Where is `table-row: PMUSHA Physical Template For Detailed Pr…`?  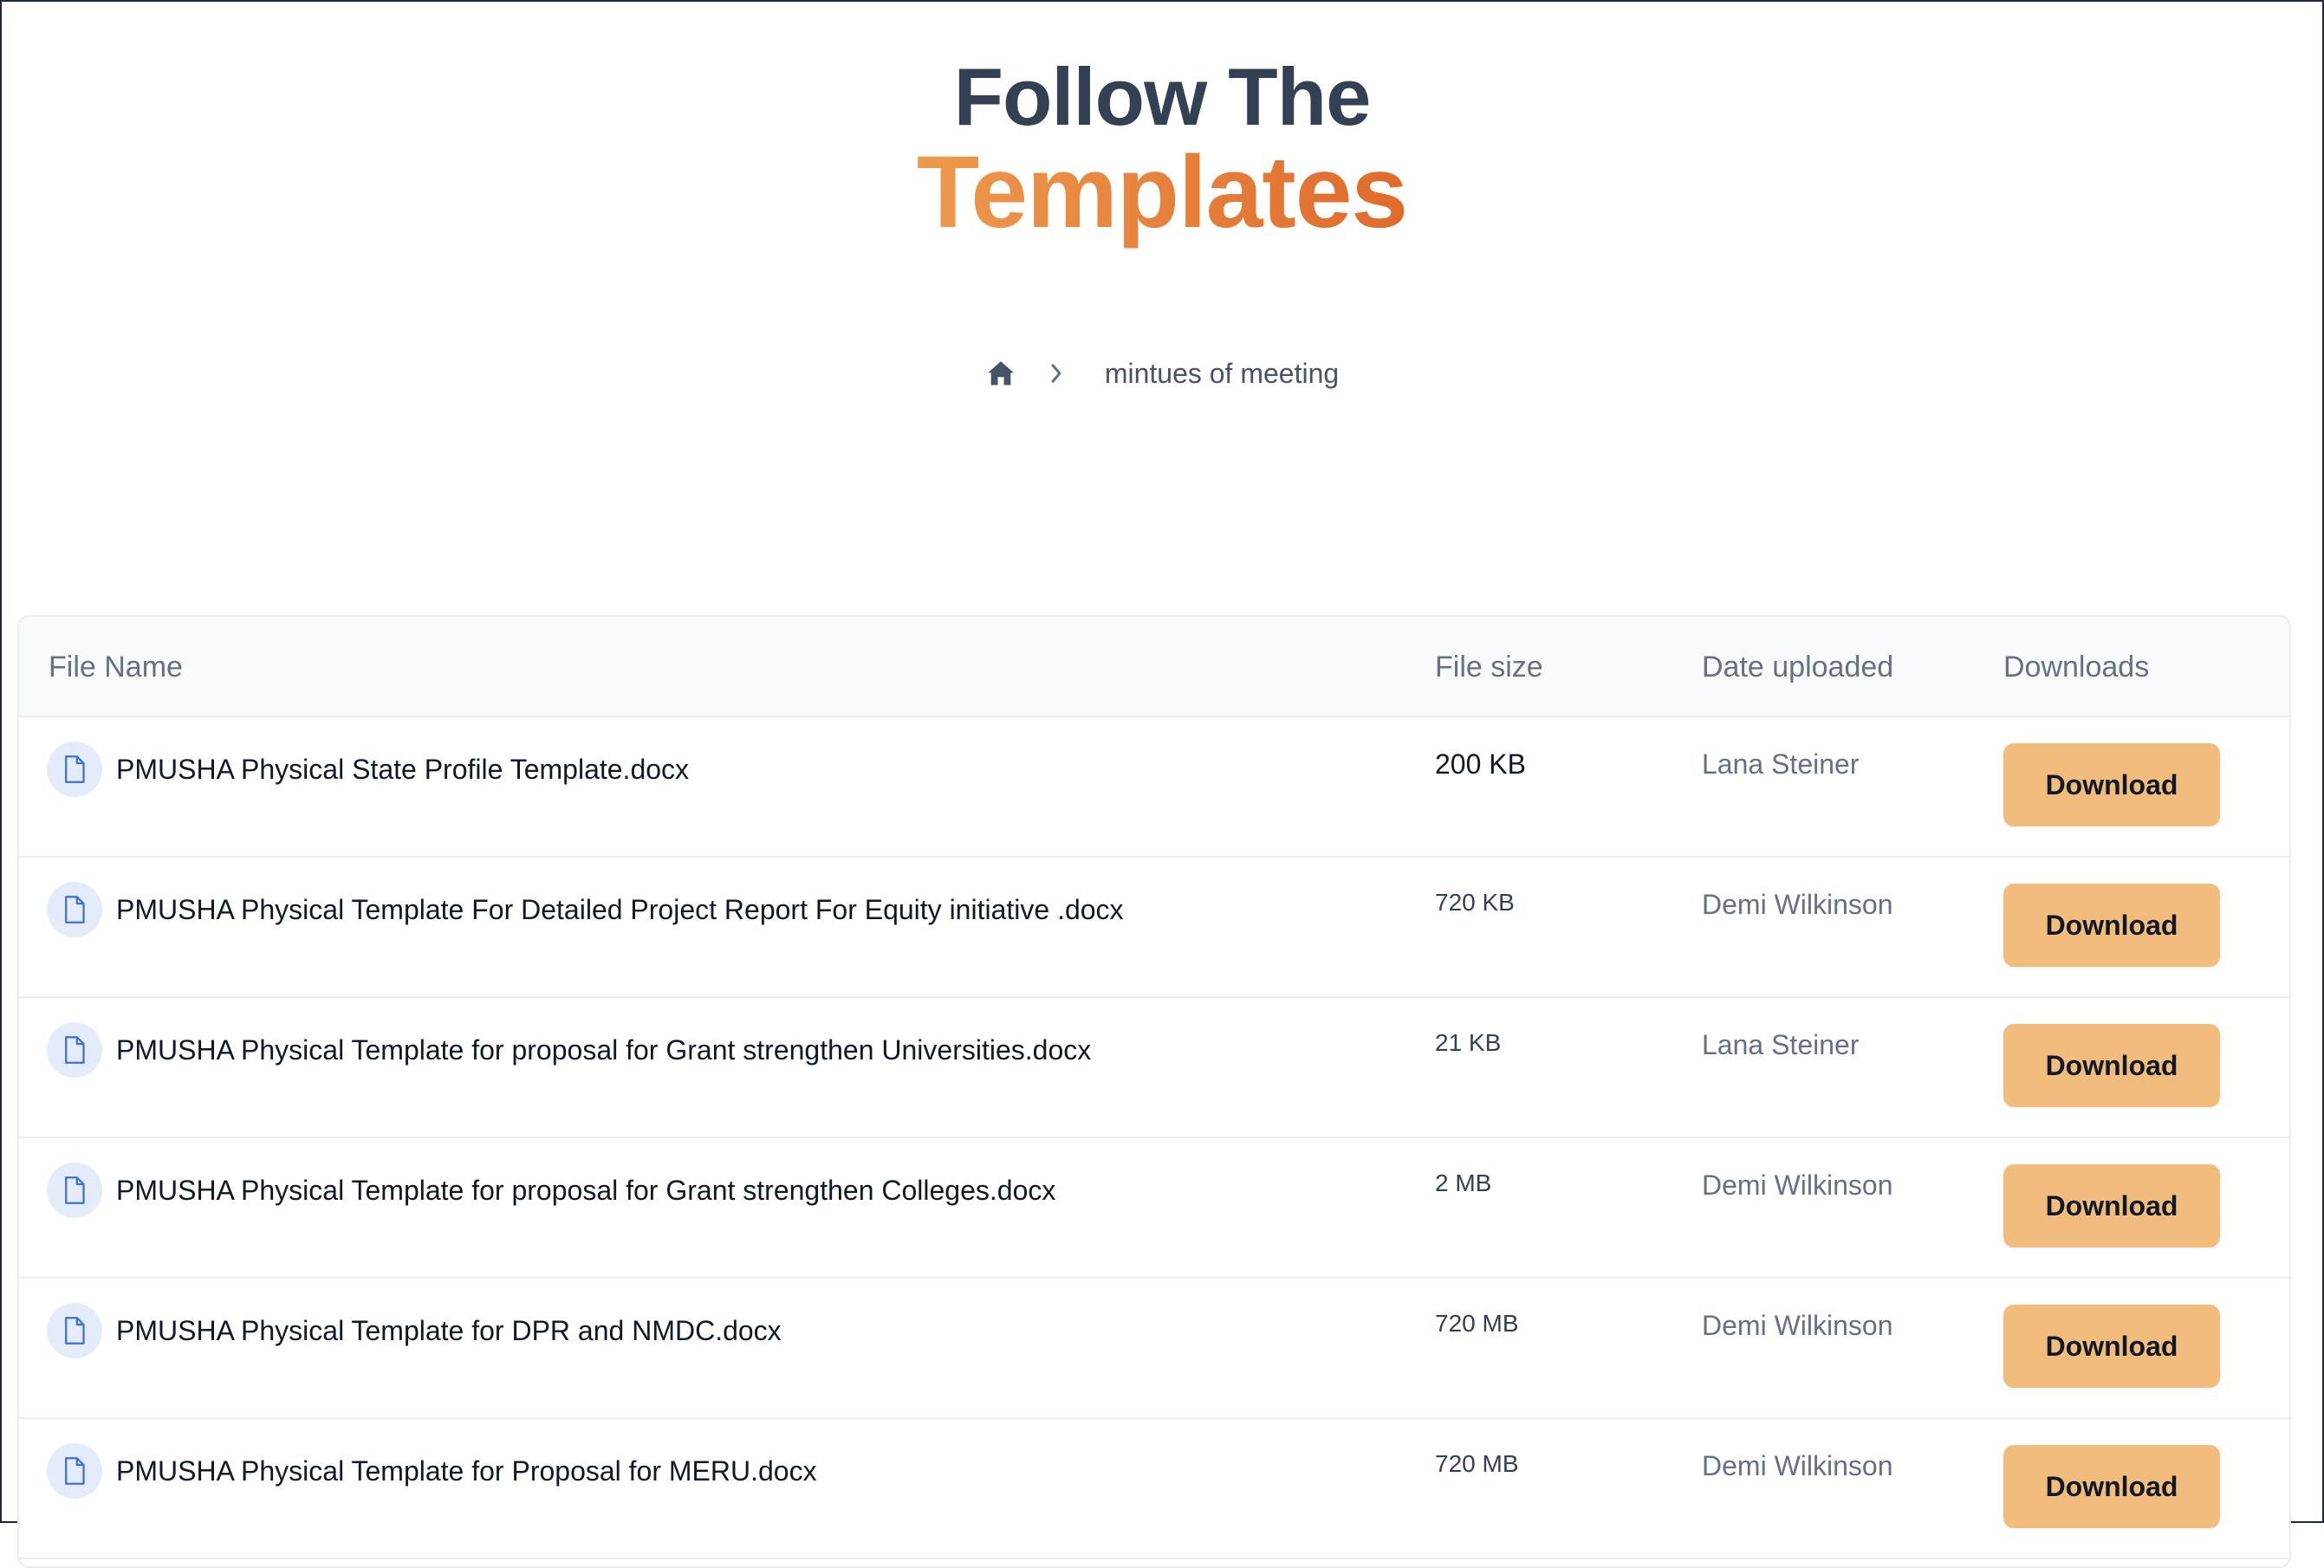
table-row: PMUSHA Physical Template For Detailed Pr… is located at coordinates (1154, 927).